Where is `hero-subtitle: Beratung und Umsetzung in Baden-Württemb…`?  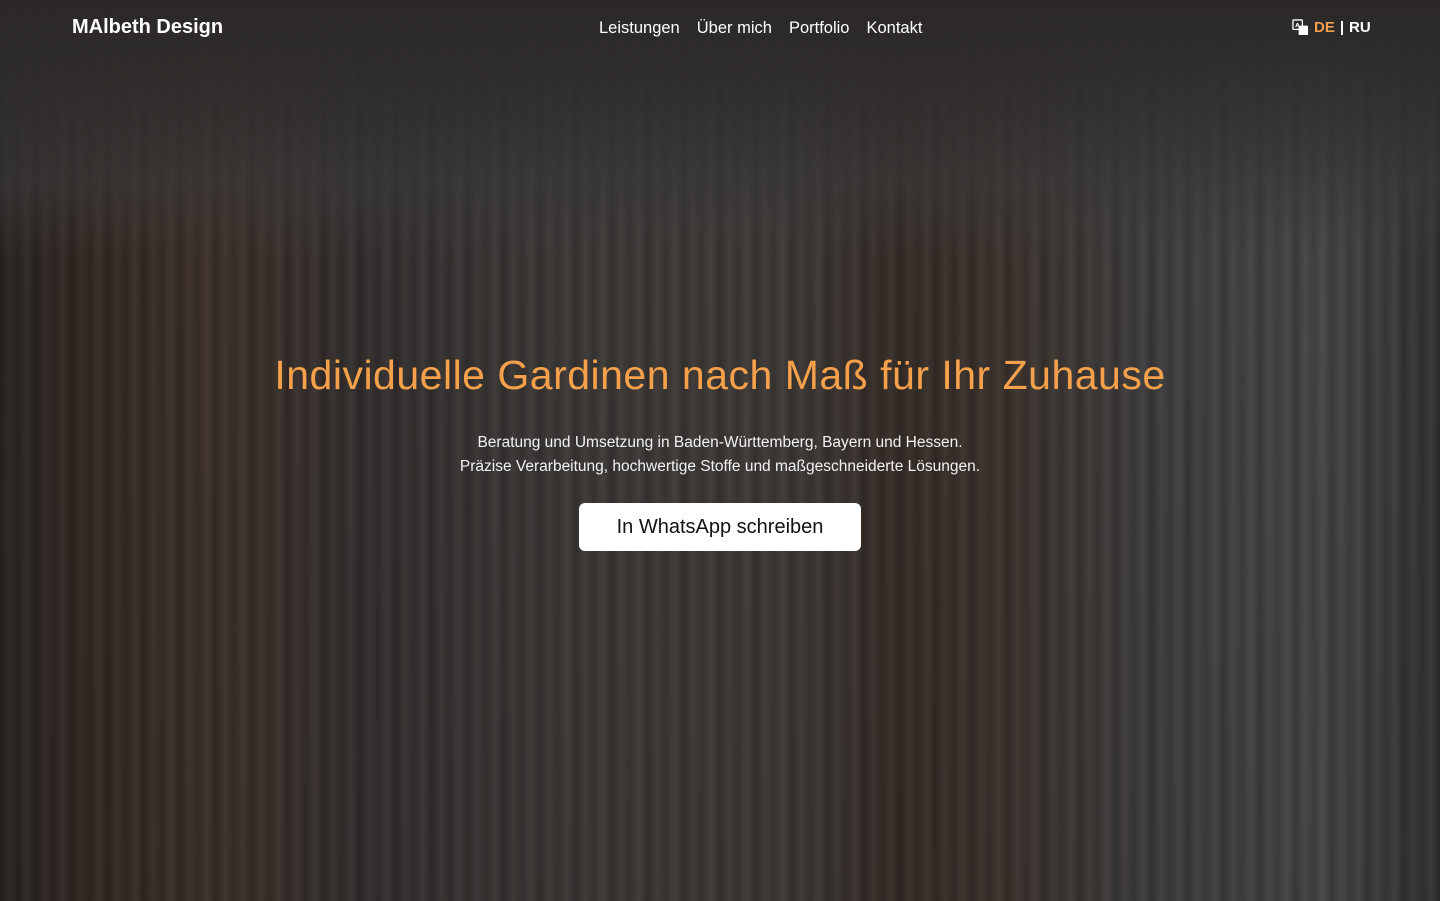 hero-subtitle: Beratung und Umsetzung in Baden-Württemb… is located at coordinates (720, 455).